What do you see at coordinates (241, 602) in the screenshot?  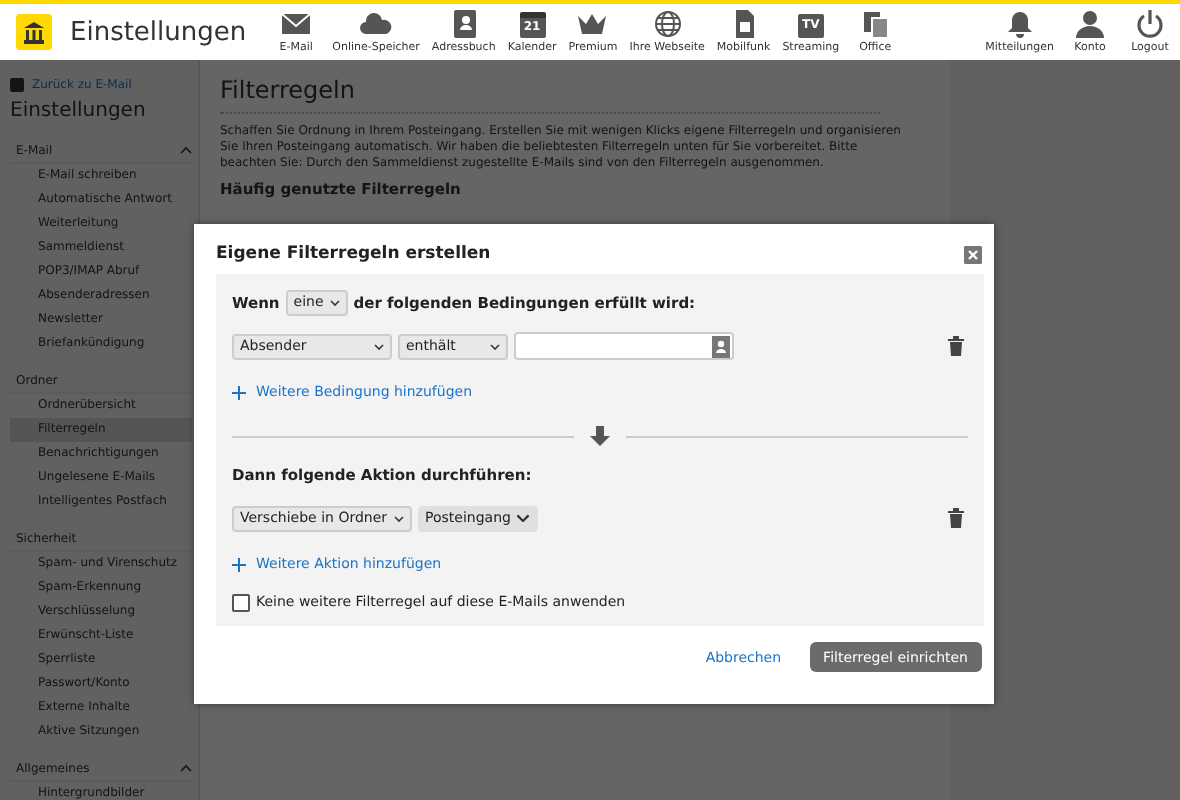 I see `checkbox` at bounding box center [241, 602].